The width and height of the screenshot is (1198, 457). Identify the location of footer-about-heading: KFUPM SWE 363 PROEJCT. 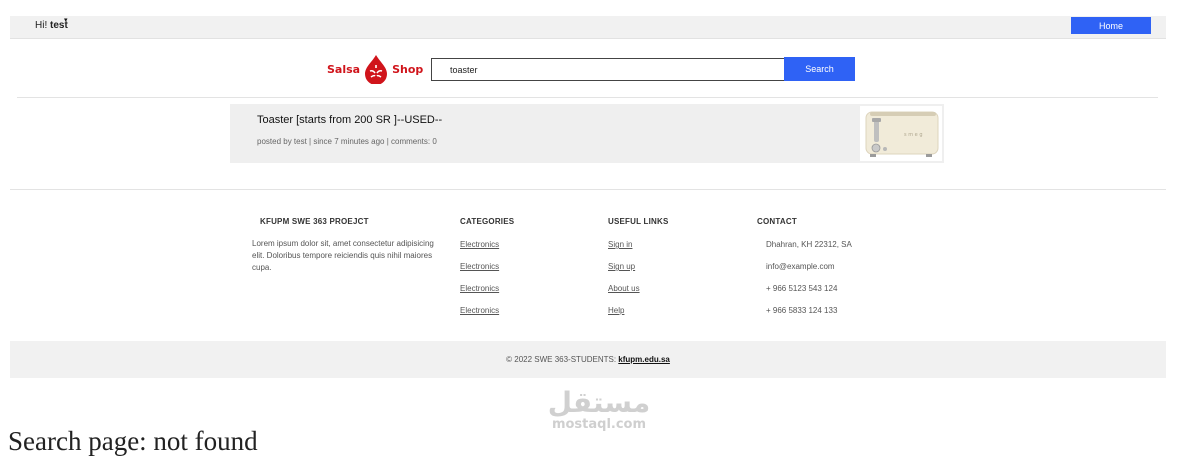
(314, 221).